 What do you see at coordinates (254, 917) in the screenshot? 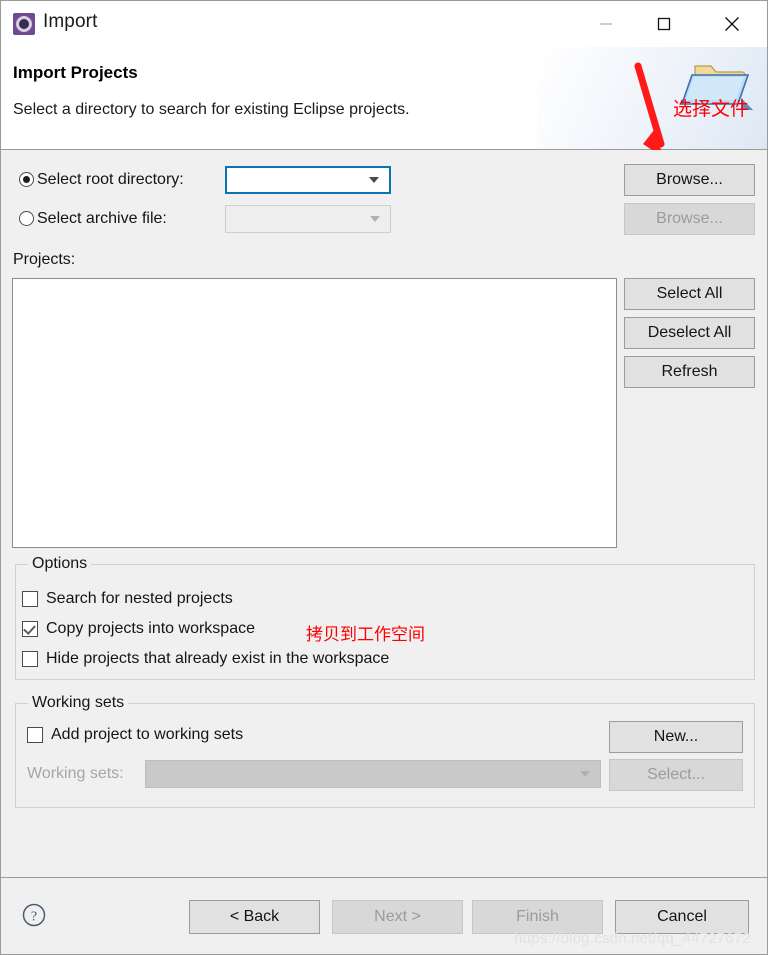
I see `back-button: < Back` at bounding box center [254, 917].